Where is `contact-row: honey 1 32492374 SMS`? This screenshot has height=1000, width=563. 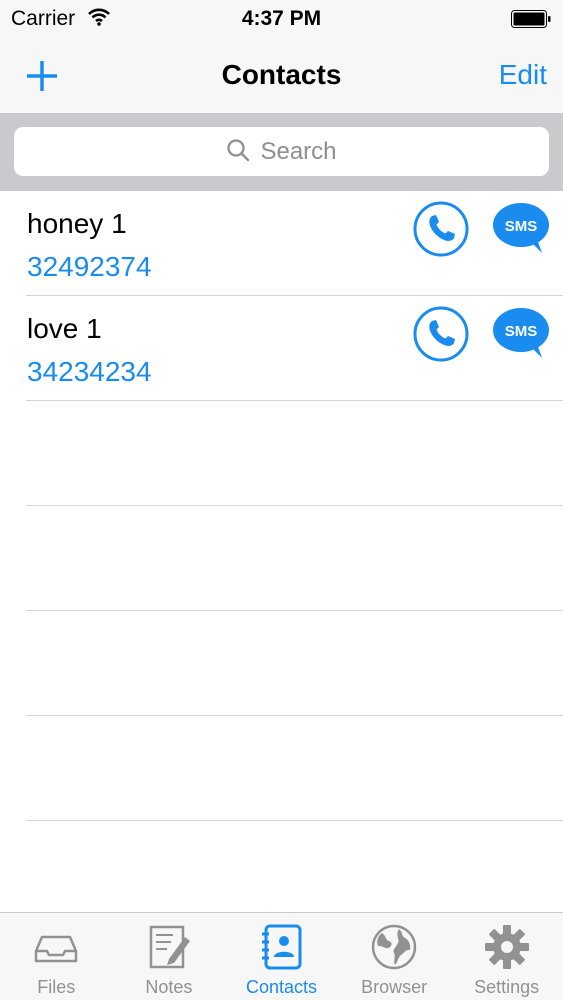 contact-row: honey 1 32492374 SMS is located at coordinates (294, 243).